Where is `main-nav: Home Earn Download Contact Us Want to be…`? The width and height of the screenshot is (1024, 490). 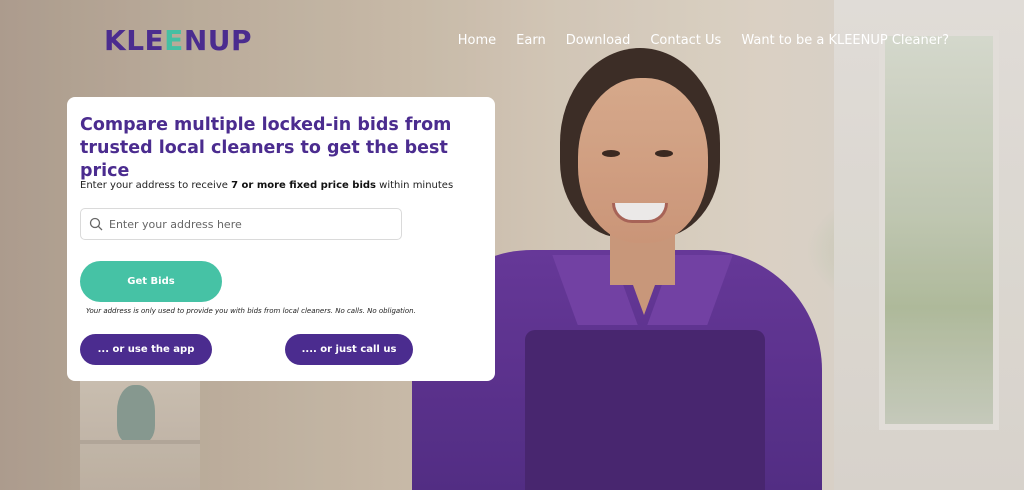 main-nav: Home Earn Download Contact Us Want to be… is located at coordinates (703, 40).